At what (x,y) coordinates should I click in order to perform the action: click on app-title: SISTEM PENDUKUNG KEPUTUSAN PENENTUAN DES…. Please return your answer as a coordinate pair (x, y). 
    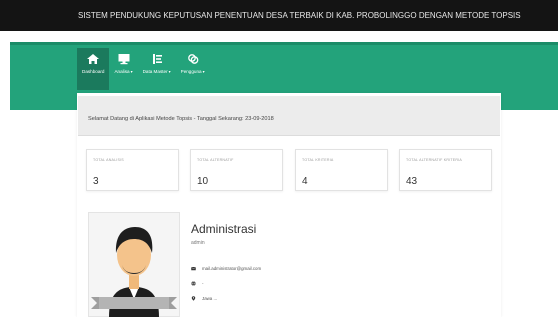
    Looking at the image, I should click on (299, 15).